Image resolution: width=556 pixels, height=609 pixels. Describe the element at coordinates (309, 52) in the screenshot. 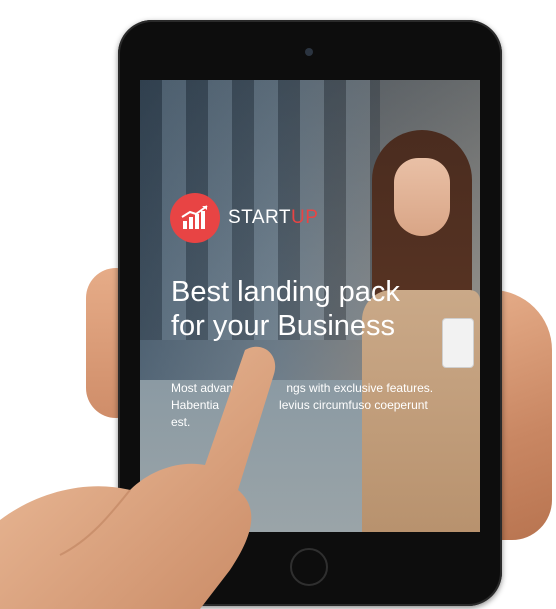

I see `front-camera` at that location.